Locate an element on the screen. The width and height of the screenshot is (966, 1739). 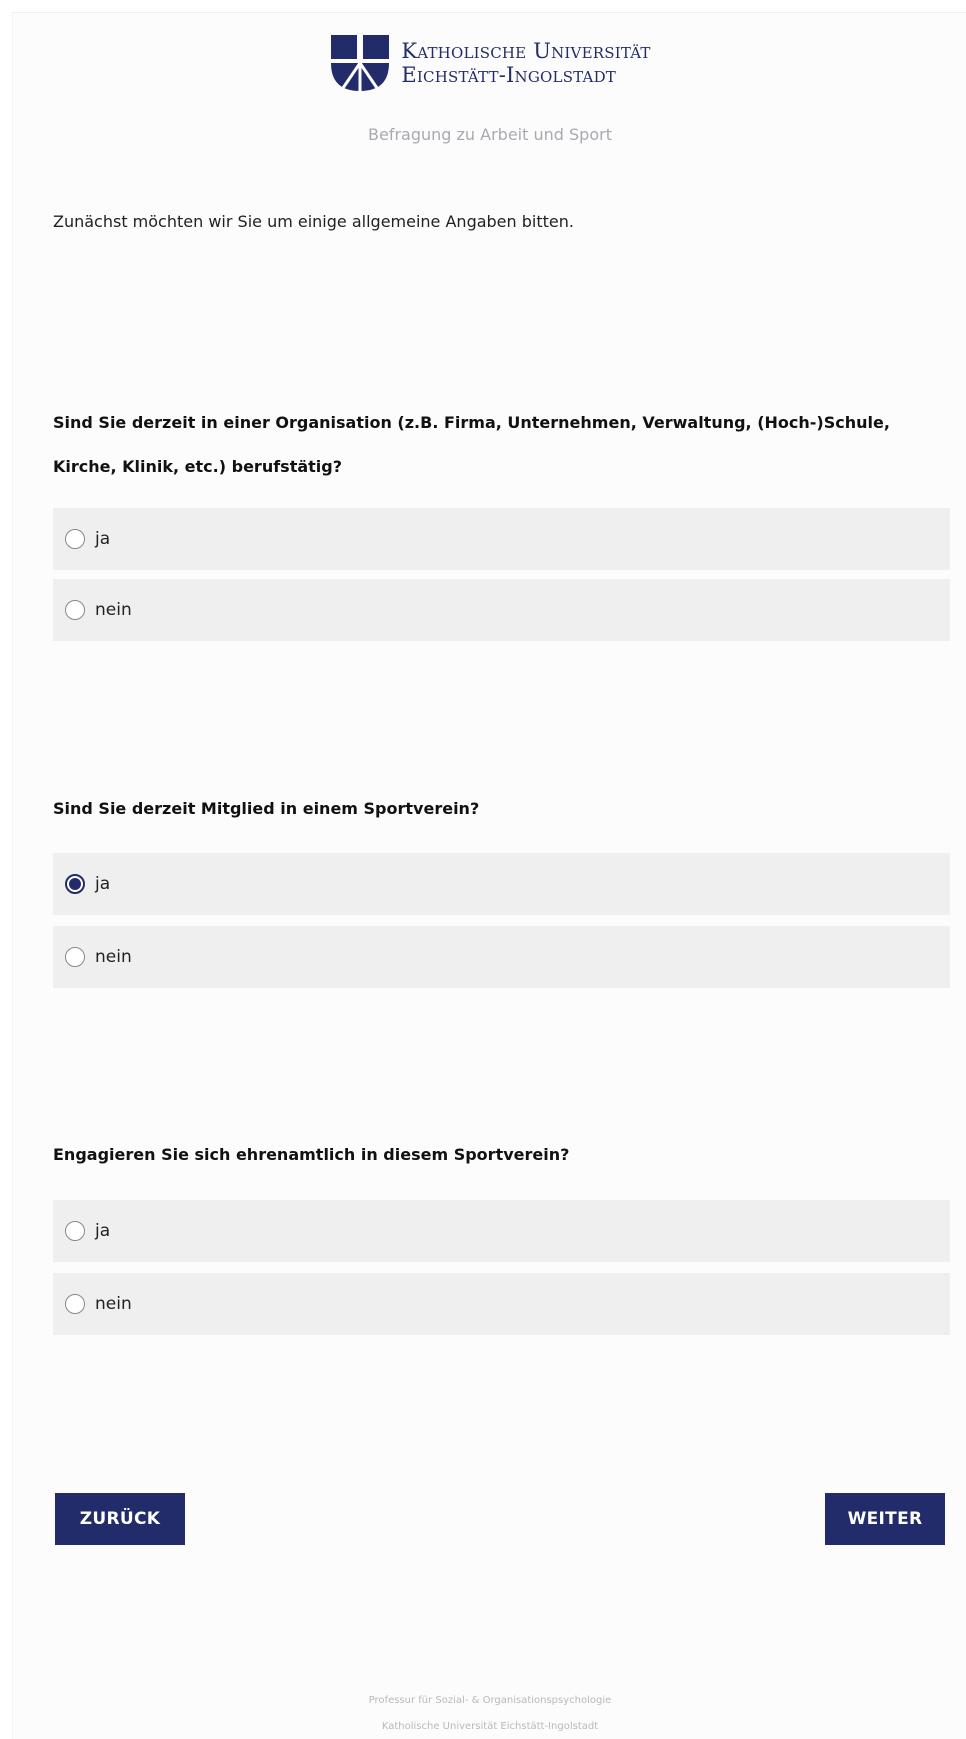
radio-button-selected is located at coordinates (75, 884).